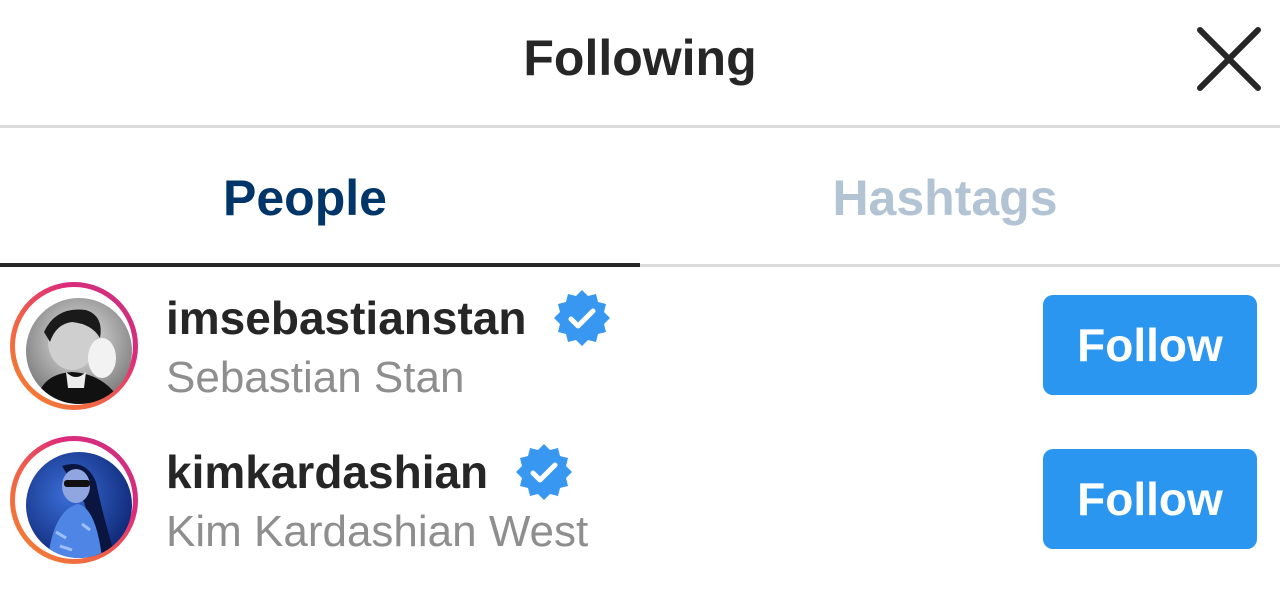 Image resolution: width=1280 pixels, height=606 pixels. Describe the element at coordinates (640, 58) in the screenshot. I see `dialog-title: Following` at that location.